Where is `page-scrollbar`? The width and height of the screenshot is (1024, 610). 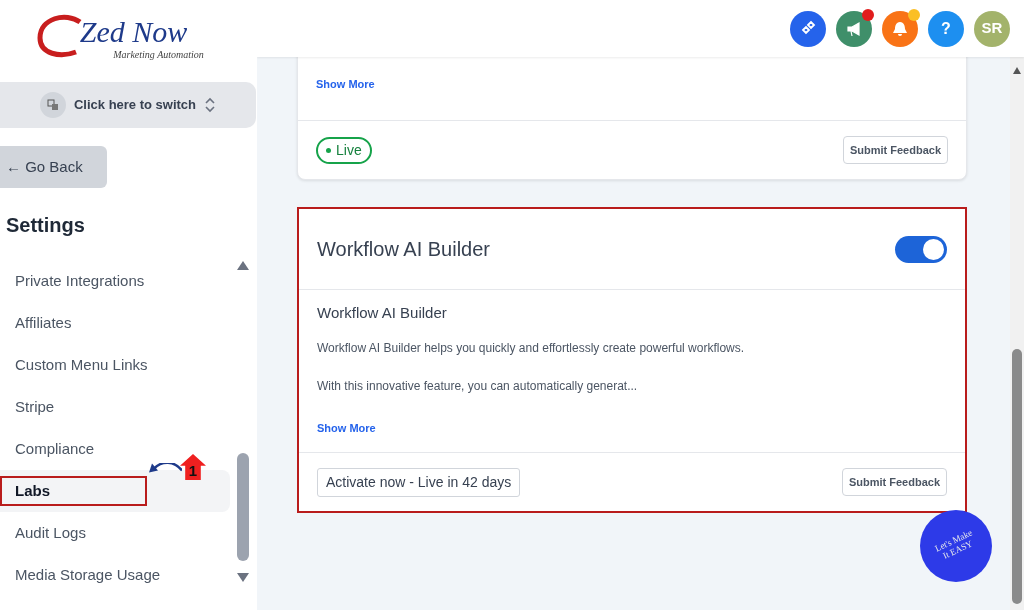 page-scrollbar is located at coordinates (1017, 333).